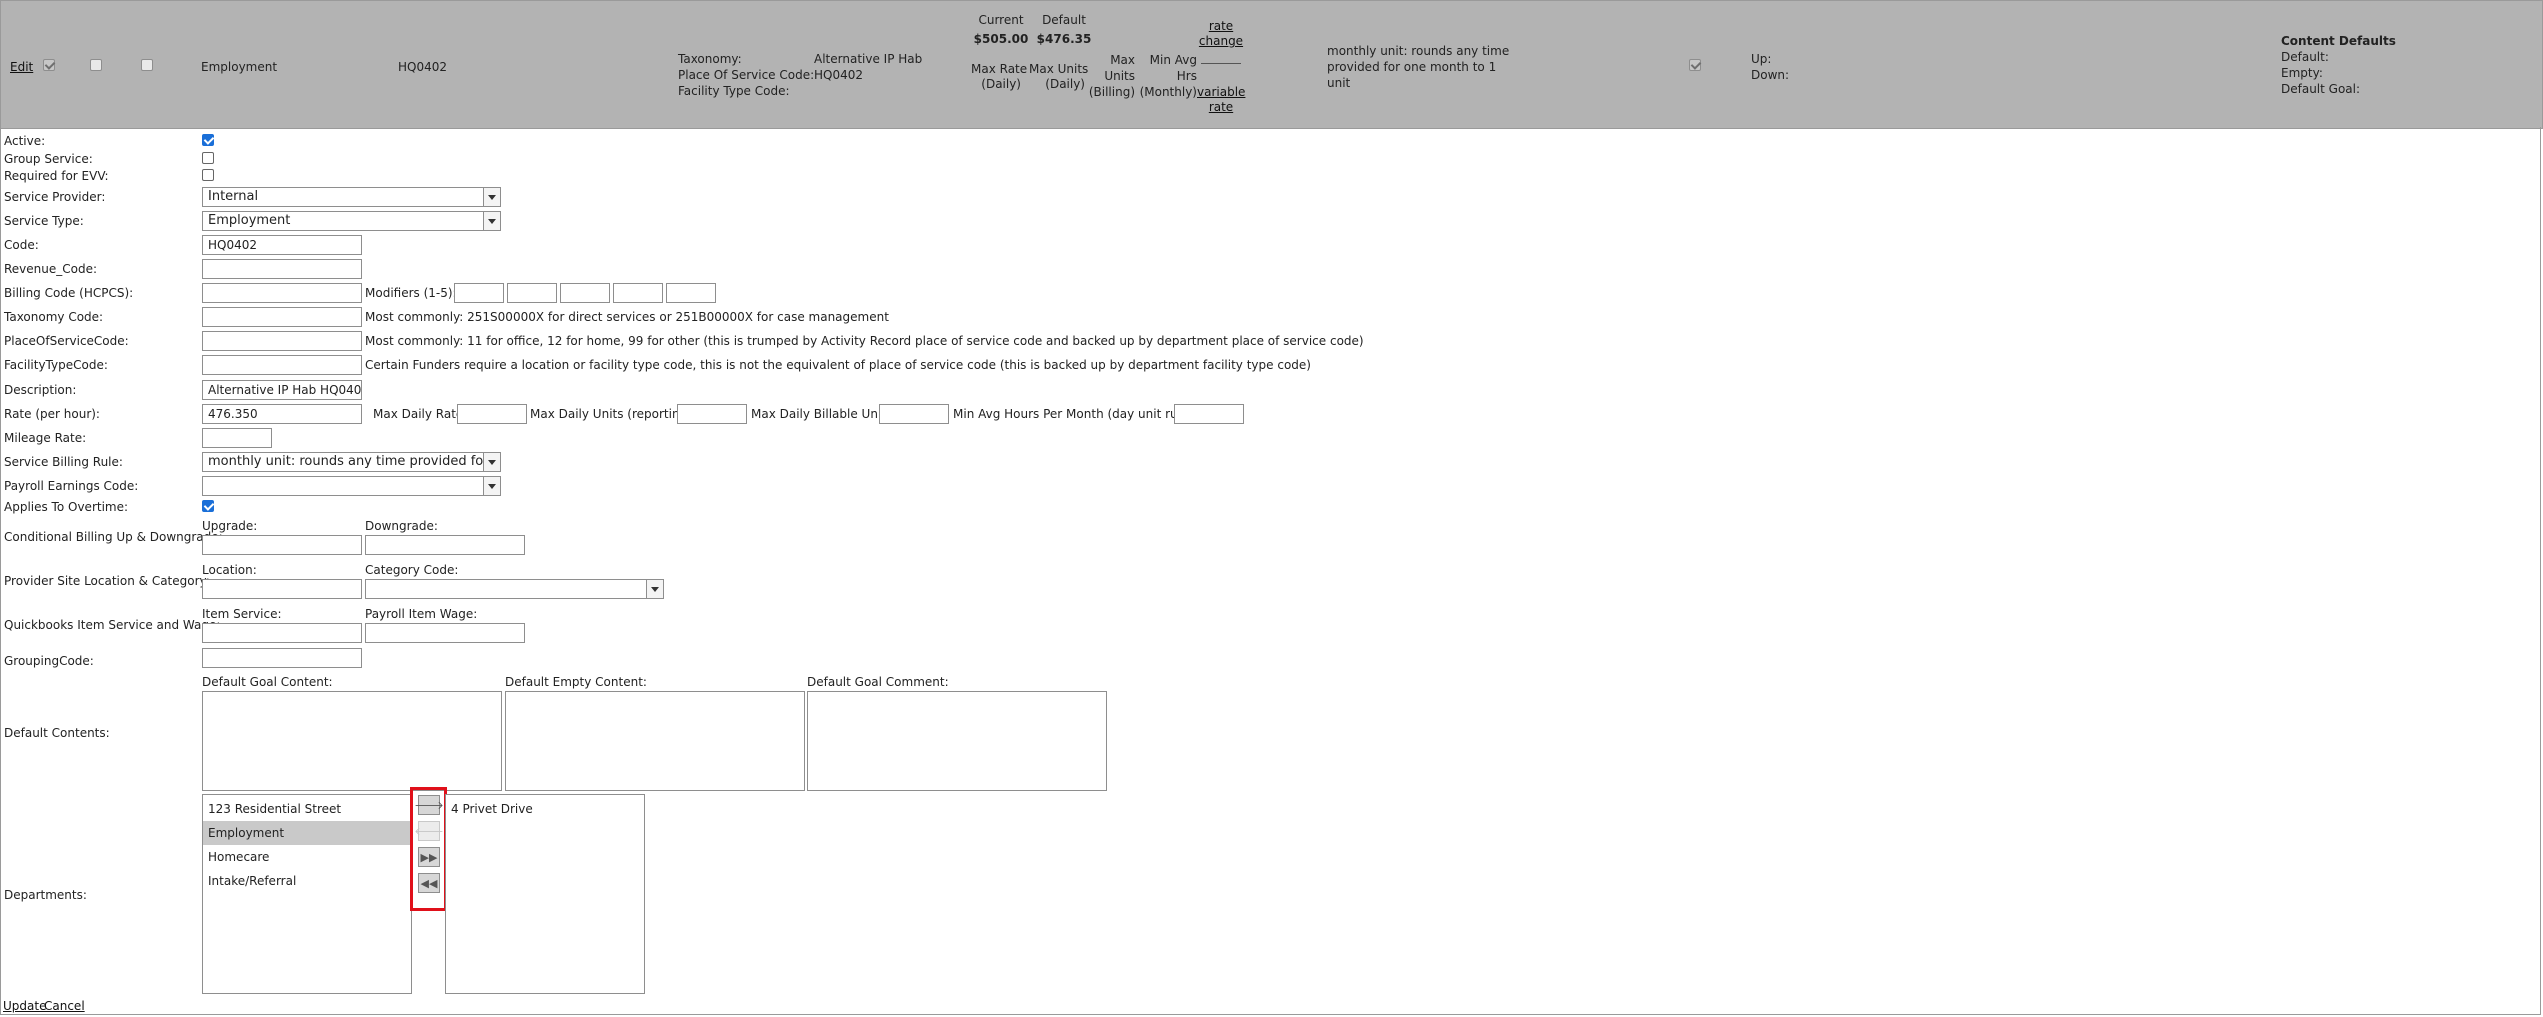 Image resolution: width=2543 pixels, height=1017 pixels. Describe the element at coordinates (282, 341) in the screenshot. I see `pos-input` at that location.